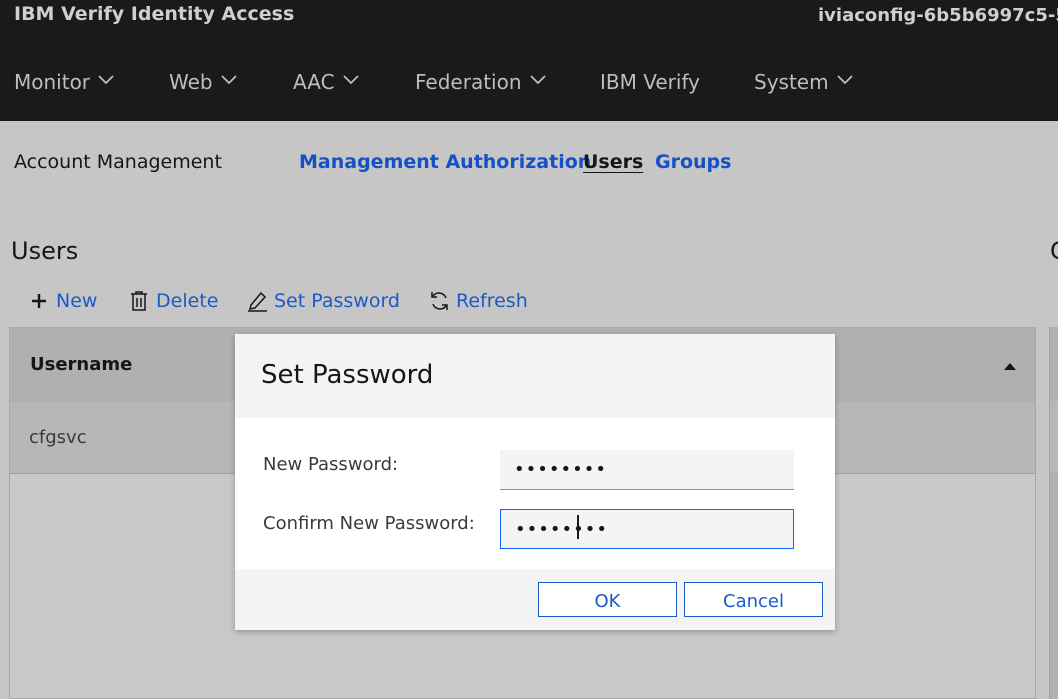 The image size is (1058, 699). I want to click on nav-aac-label: AAC, so click(314, 82).